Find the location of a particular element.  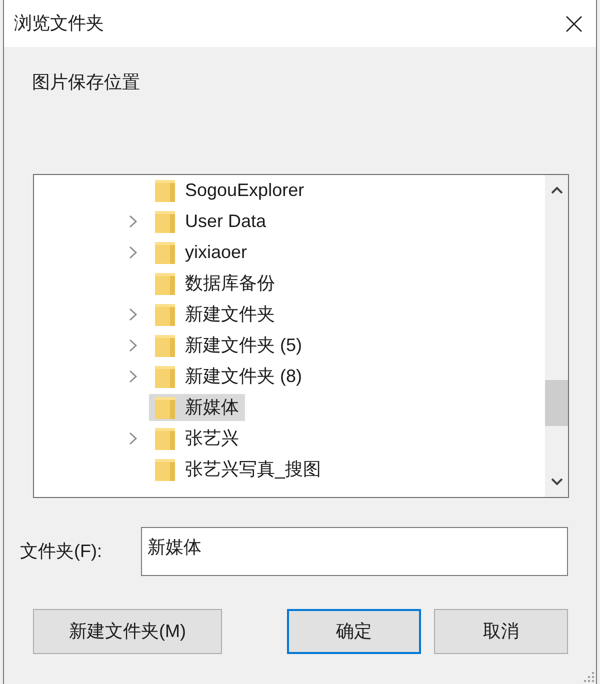

field-label: 文件夹(F): is located at coordinates (61, 551).